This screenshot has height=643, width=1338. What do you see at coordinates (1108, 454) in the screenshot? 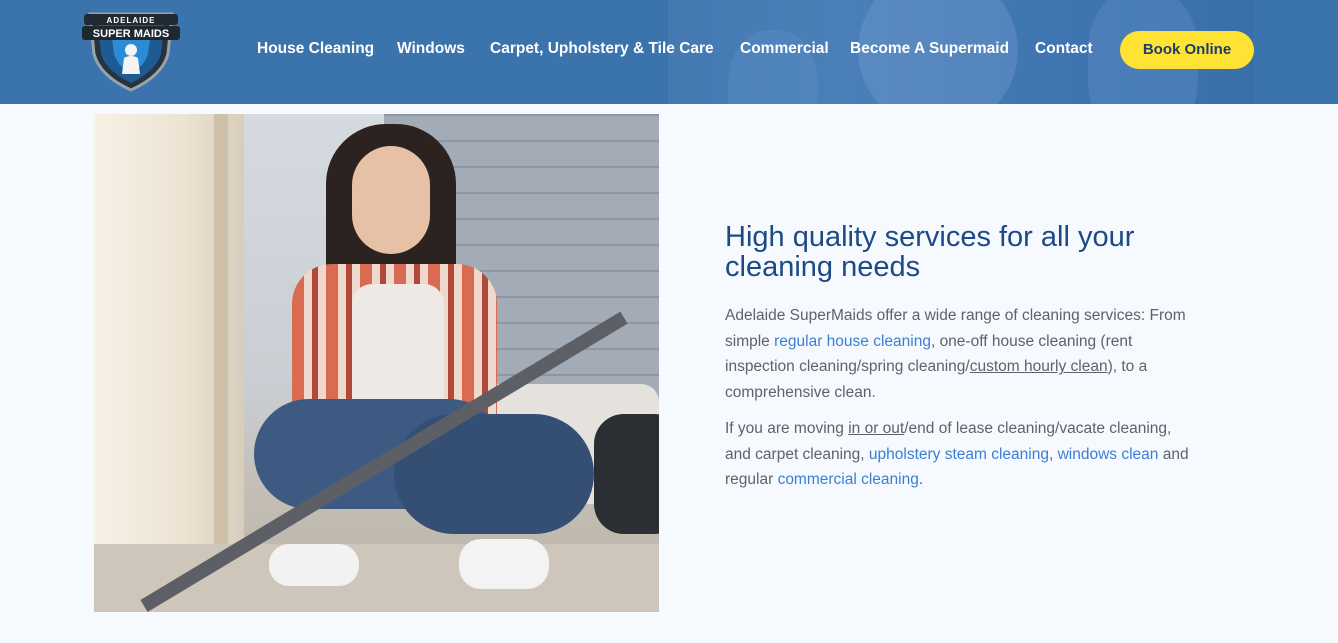
I see `link-windows-clean: windows clean` at bounding box center [1108, 454].